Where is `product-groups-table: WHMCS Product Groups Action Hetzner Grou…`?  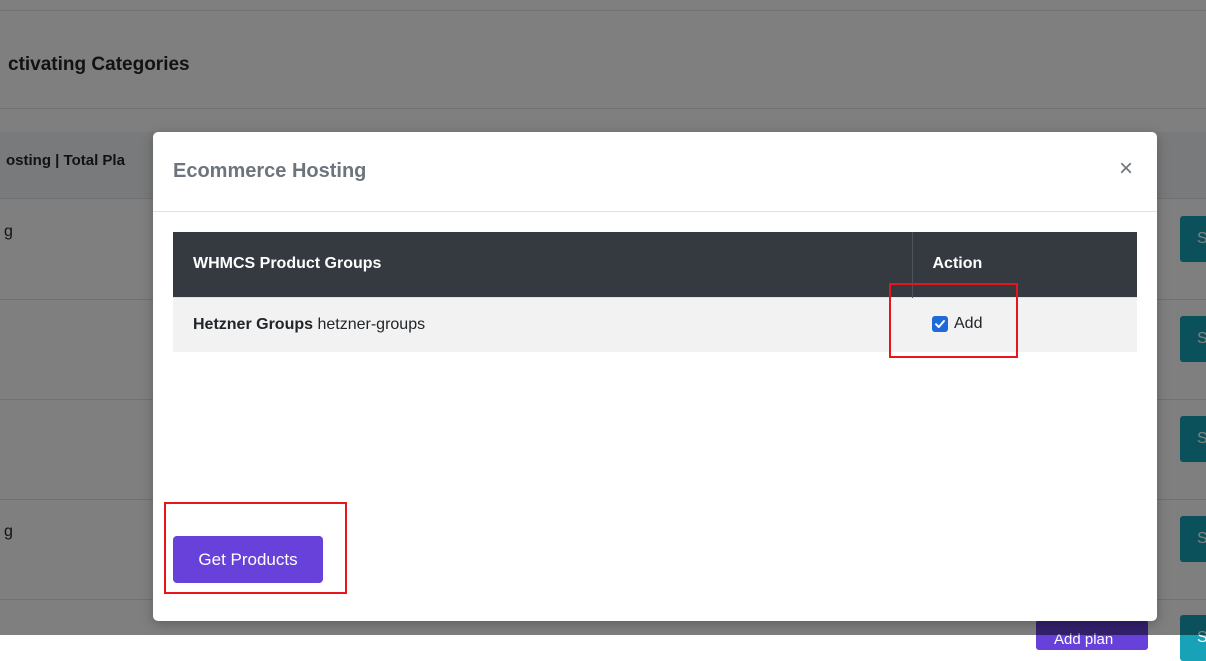
product-groups-table: WHMCS Product Groups Action Hetzner Grou… is located at coordinates (655, 292).